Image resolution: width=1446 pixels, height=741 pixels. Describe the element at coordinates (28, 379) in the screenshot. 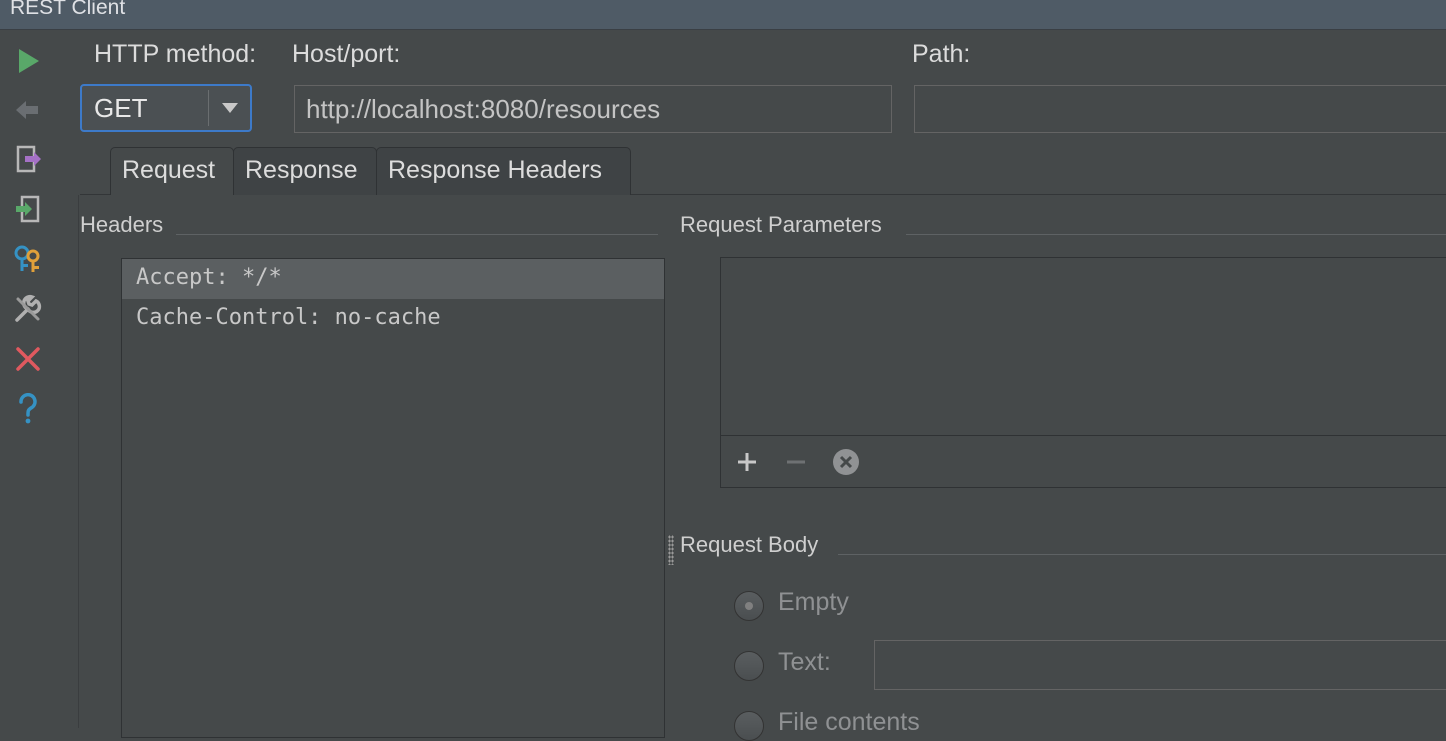

I see `side-toolbar` at that location.